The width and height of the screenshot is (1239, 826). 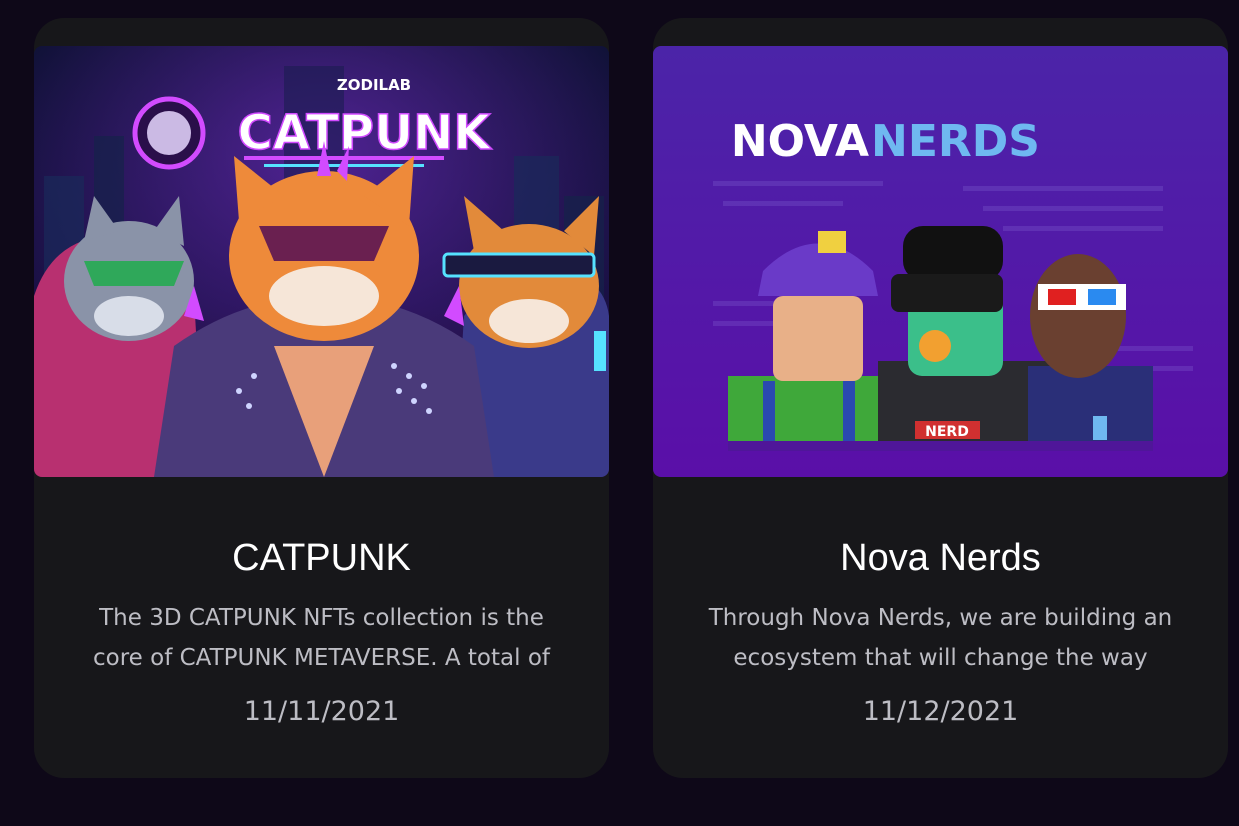 What do you see at coordinates (940, 558) in the screenshot?
I see `card-title: Nova Nerds` at bounding box center [940, 558].